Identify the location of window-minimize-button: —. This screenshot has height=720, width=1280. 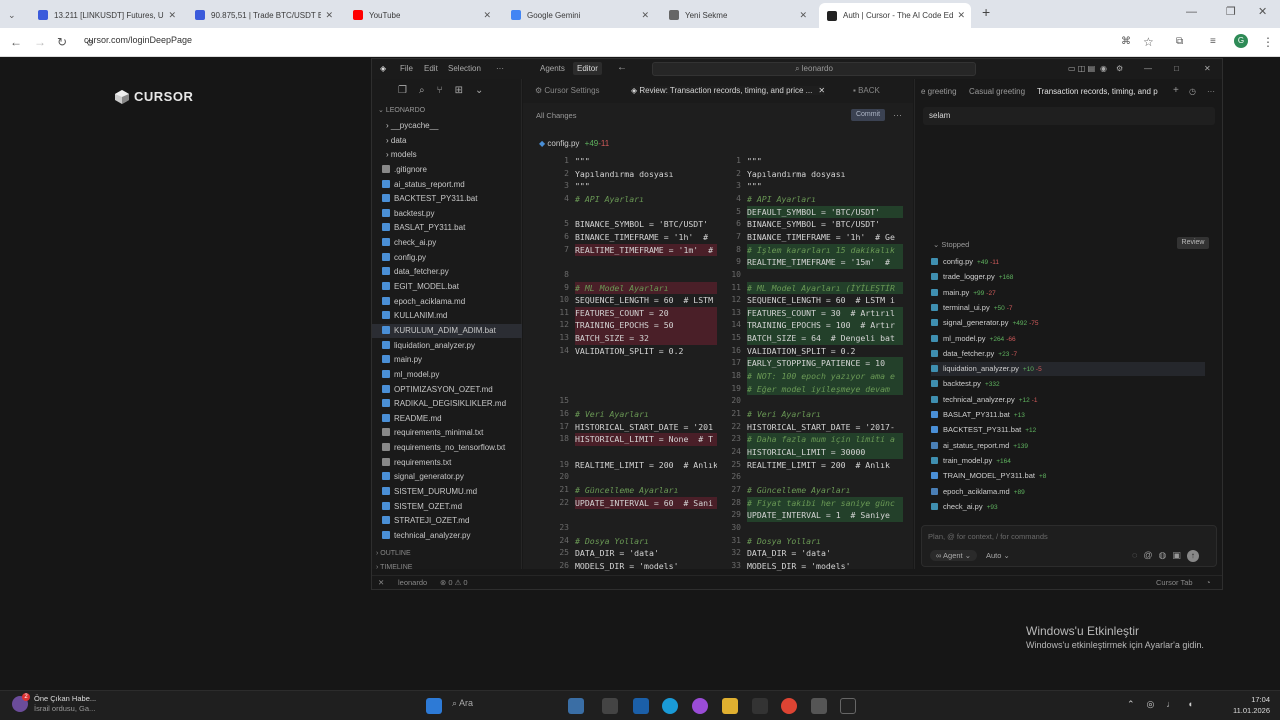
(1148, 68).